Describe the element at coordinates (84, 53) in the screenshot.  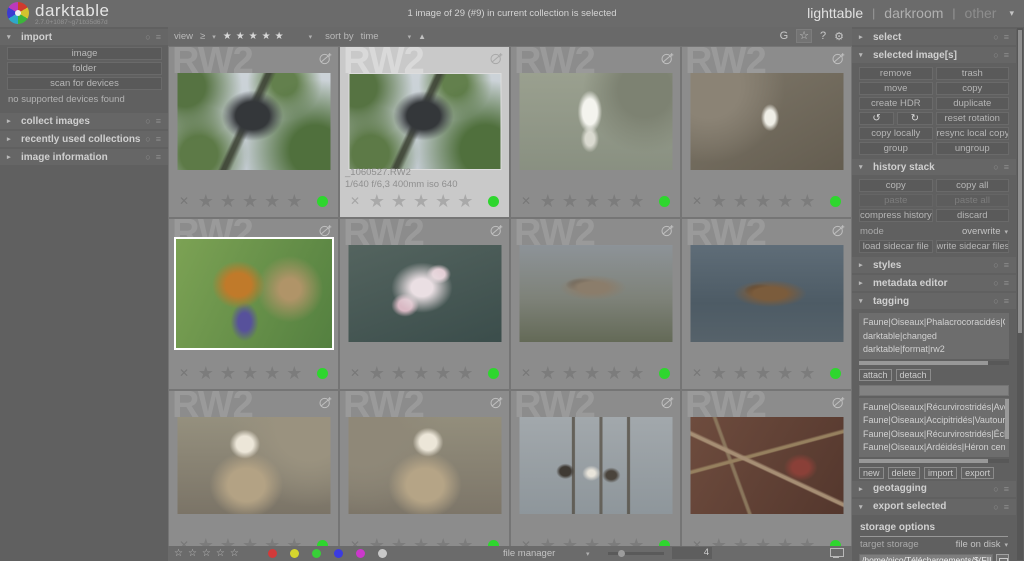
I see `import-image-button: image` at that location.